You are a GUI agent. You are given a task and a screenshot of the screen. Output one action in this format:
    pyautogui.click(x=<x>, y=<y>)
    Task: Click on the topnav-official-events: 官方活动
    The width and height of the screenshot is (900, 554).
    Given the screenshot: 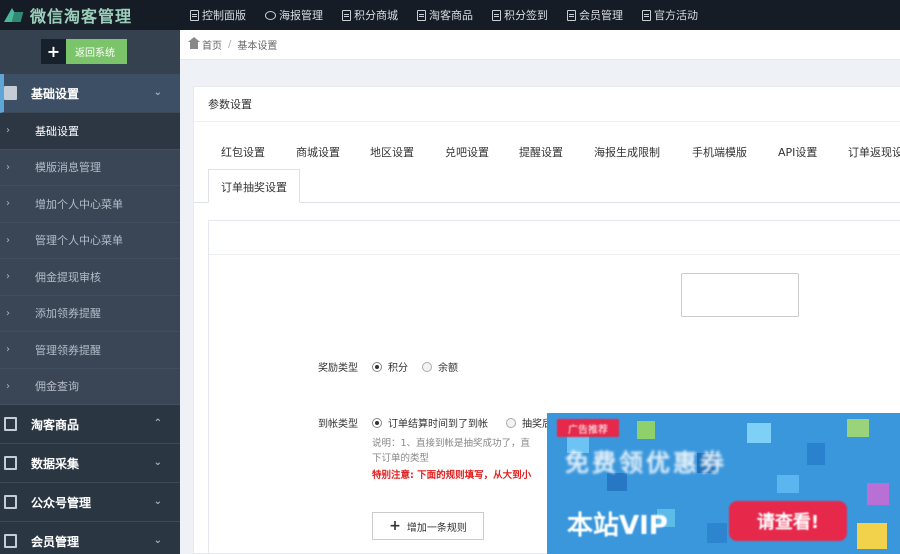 What is the action you would take?
    pyautogui.click(x=670, y=15)
    